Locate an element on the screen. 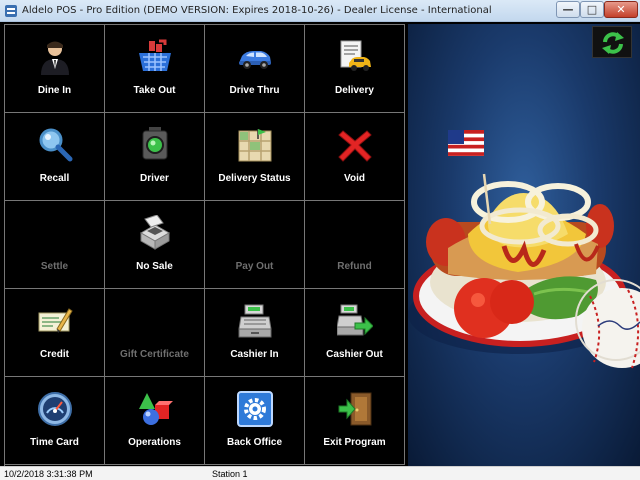 The width and height of the screenshot is (640, 480). maximize-button: □ is located at coordinates (592, 9).